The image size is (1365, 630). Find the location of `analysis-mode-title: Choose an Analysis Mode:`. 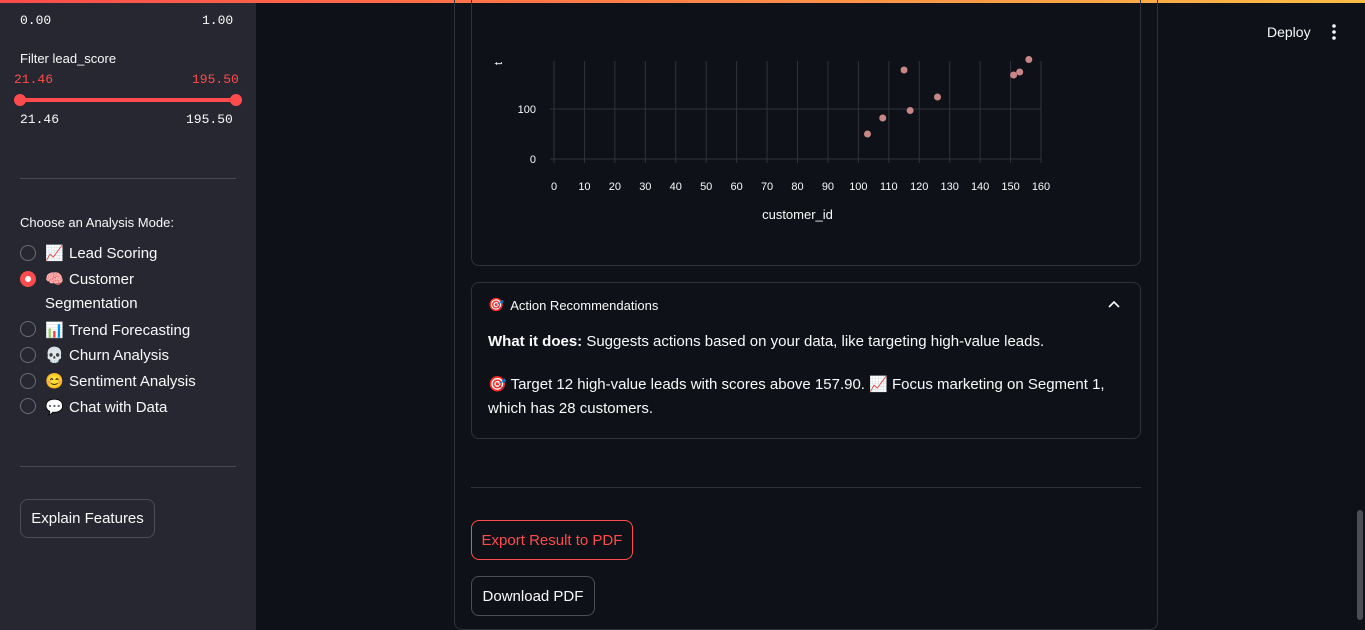

analysis-mode-title: Choose an Analysis Mode: is located at coordinates (97, 222).